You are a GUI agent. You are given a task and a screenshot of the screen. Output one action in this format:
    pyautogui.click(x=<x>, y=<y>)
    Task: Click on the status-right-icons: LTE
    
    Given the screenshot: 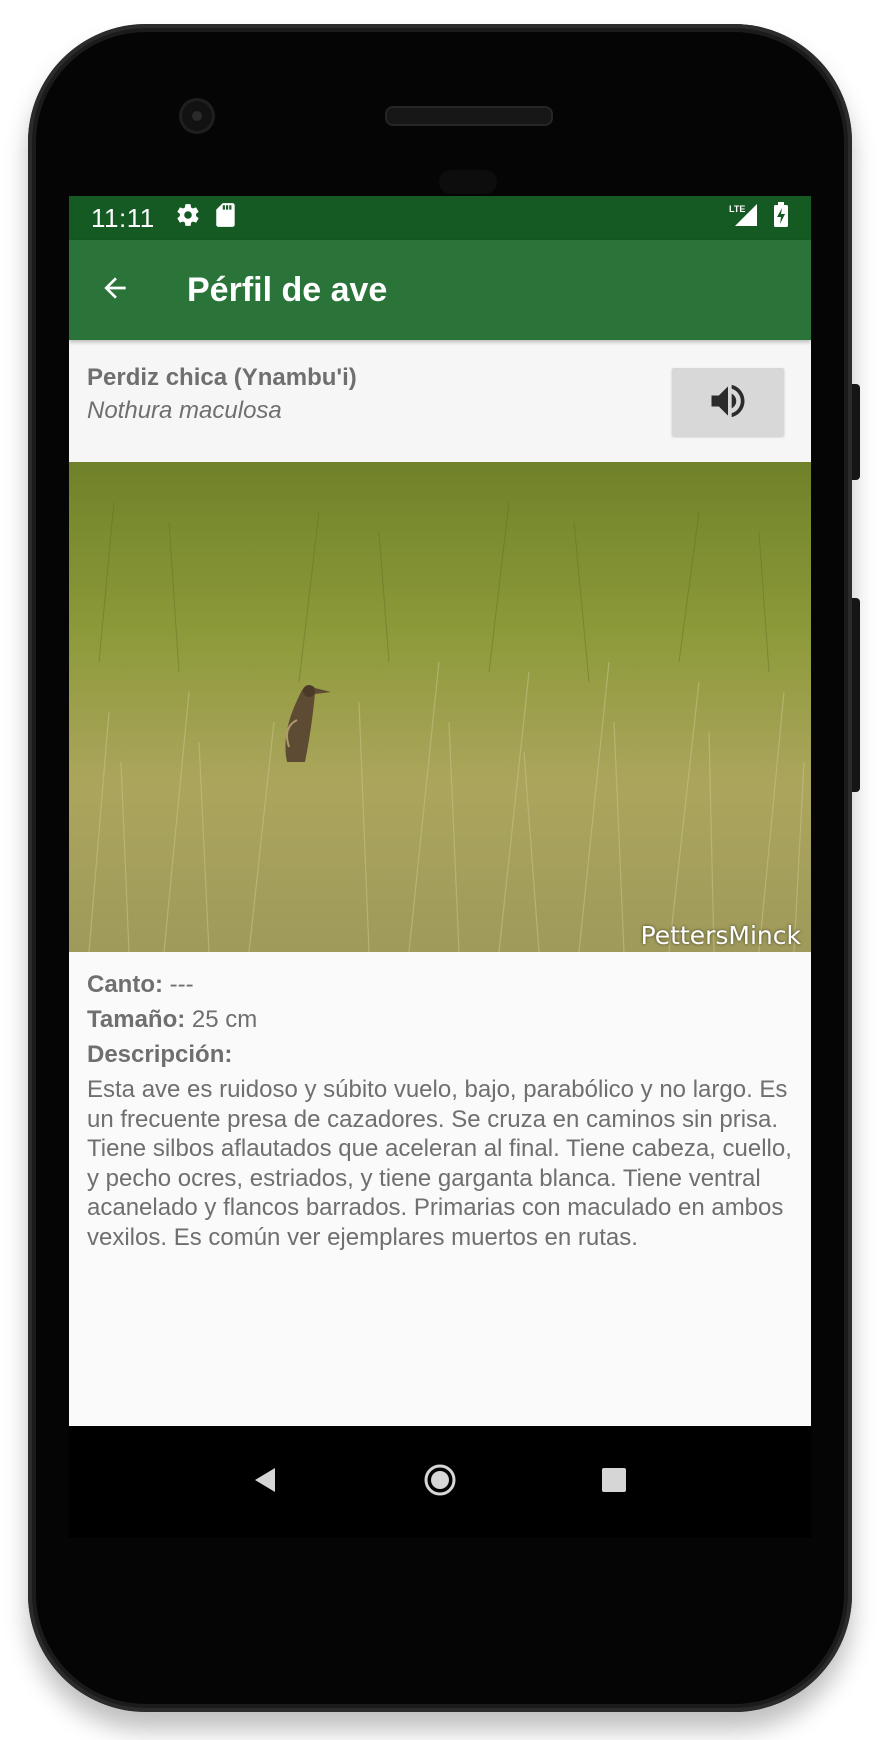 What is the action you would take?
    pyautogui.click(x=758, y=218)
    